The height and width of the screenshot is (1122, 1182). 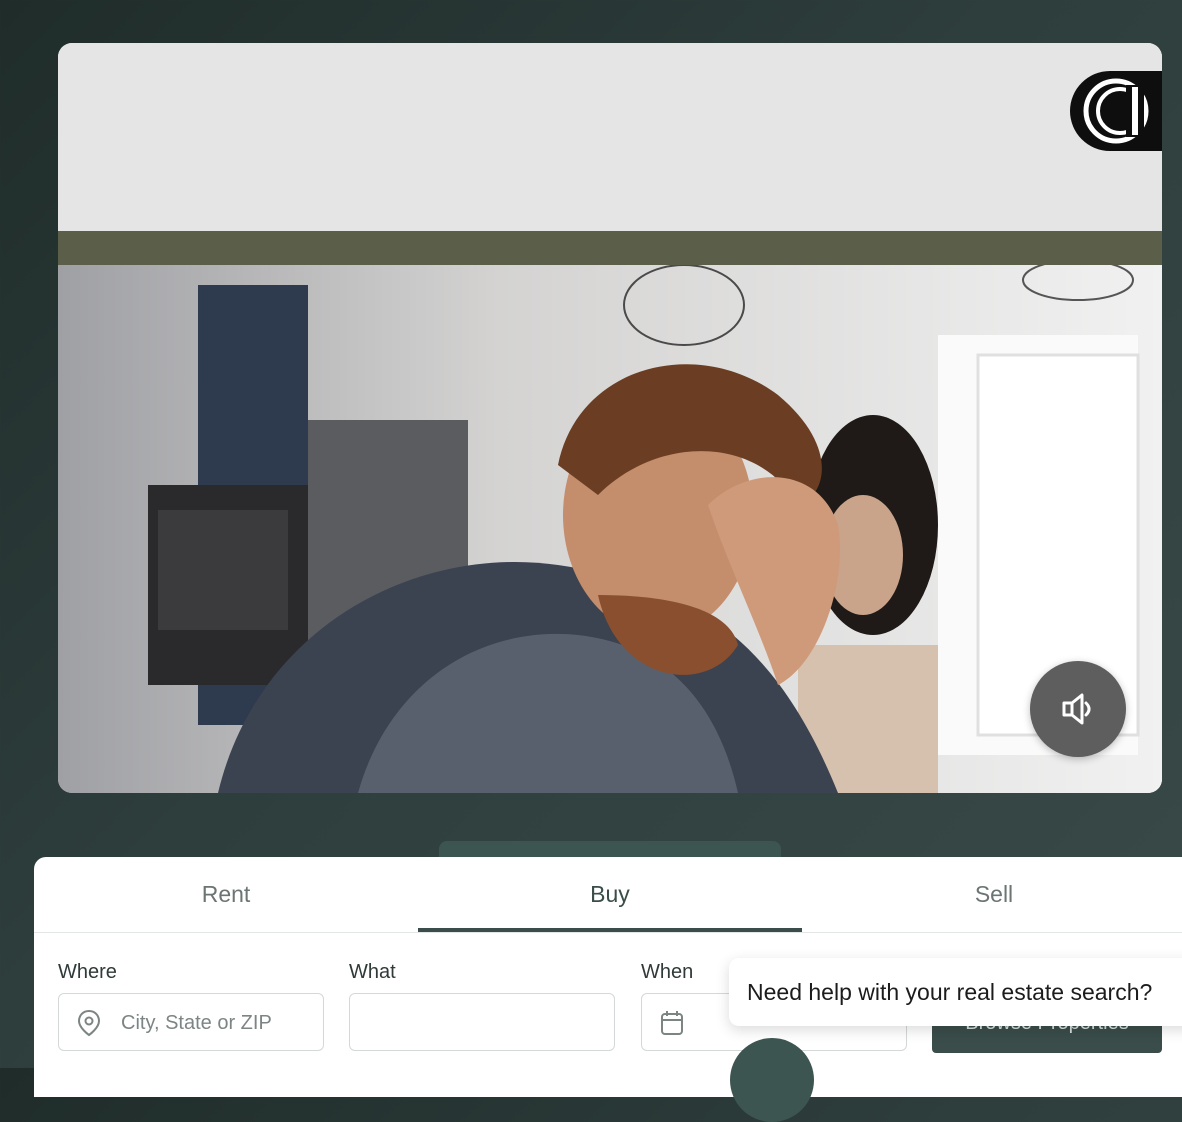 I want to click on tab-sell: Sell, so click(x=992, y=894).